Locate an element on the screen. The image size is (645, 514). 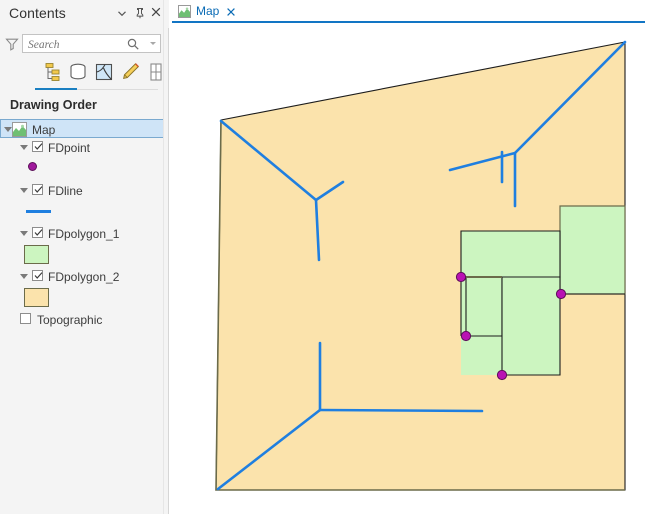
more-options-icon is located at coordinates (160, 76).